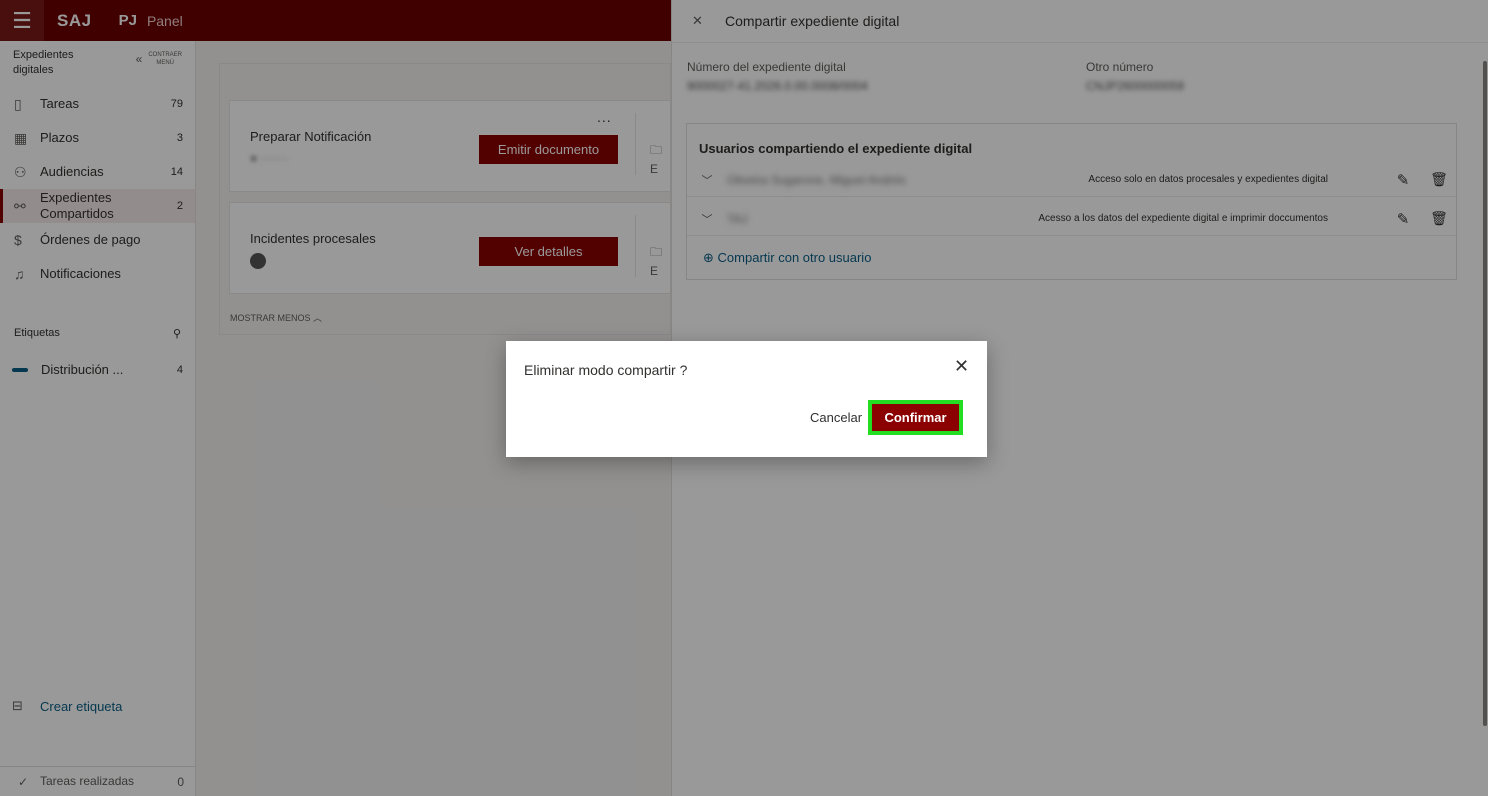 The width and height of the screenshot is (1488, 796). What do you see at coordinates (836, 417) in the screenshot?
I see `cancel-button: Cancelar` at bounding box center [836, 417].